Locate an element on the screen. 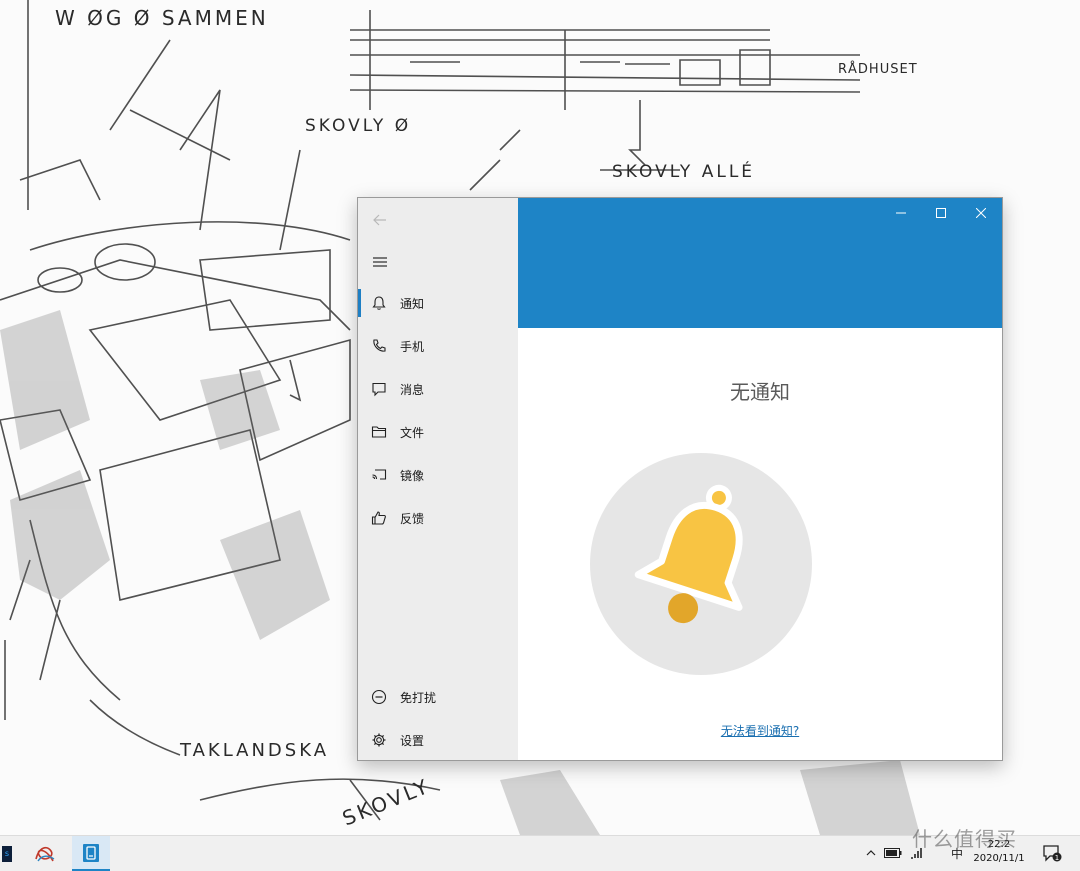 The image size is (1080, 871). maximize-button is located at coordinates (941, 213).